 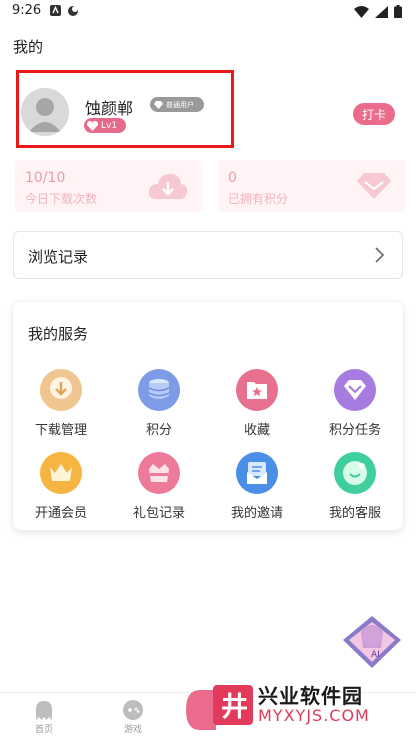 I want to click on floating-ai-assistant: AI, so click(x=372, y=642).